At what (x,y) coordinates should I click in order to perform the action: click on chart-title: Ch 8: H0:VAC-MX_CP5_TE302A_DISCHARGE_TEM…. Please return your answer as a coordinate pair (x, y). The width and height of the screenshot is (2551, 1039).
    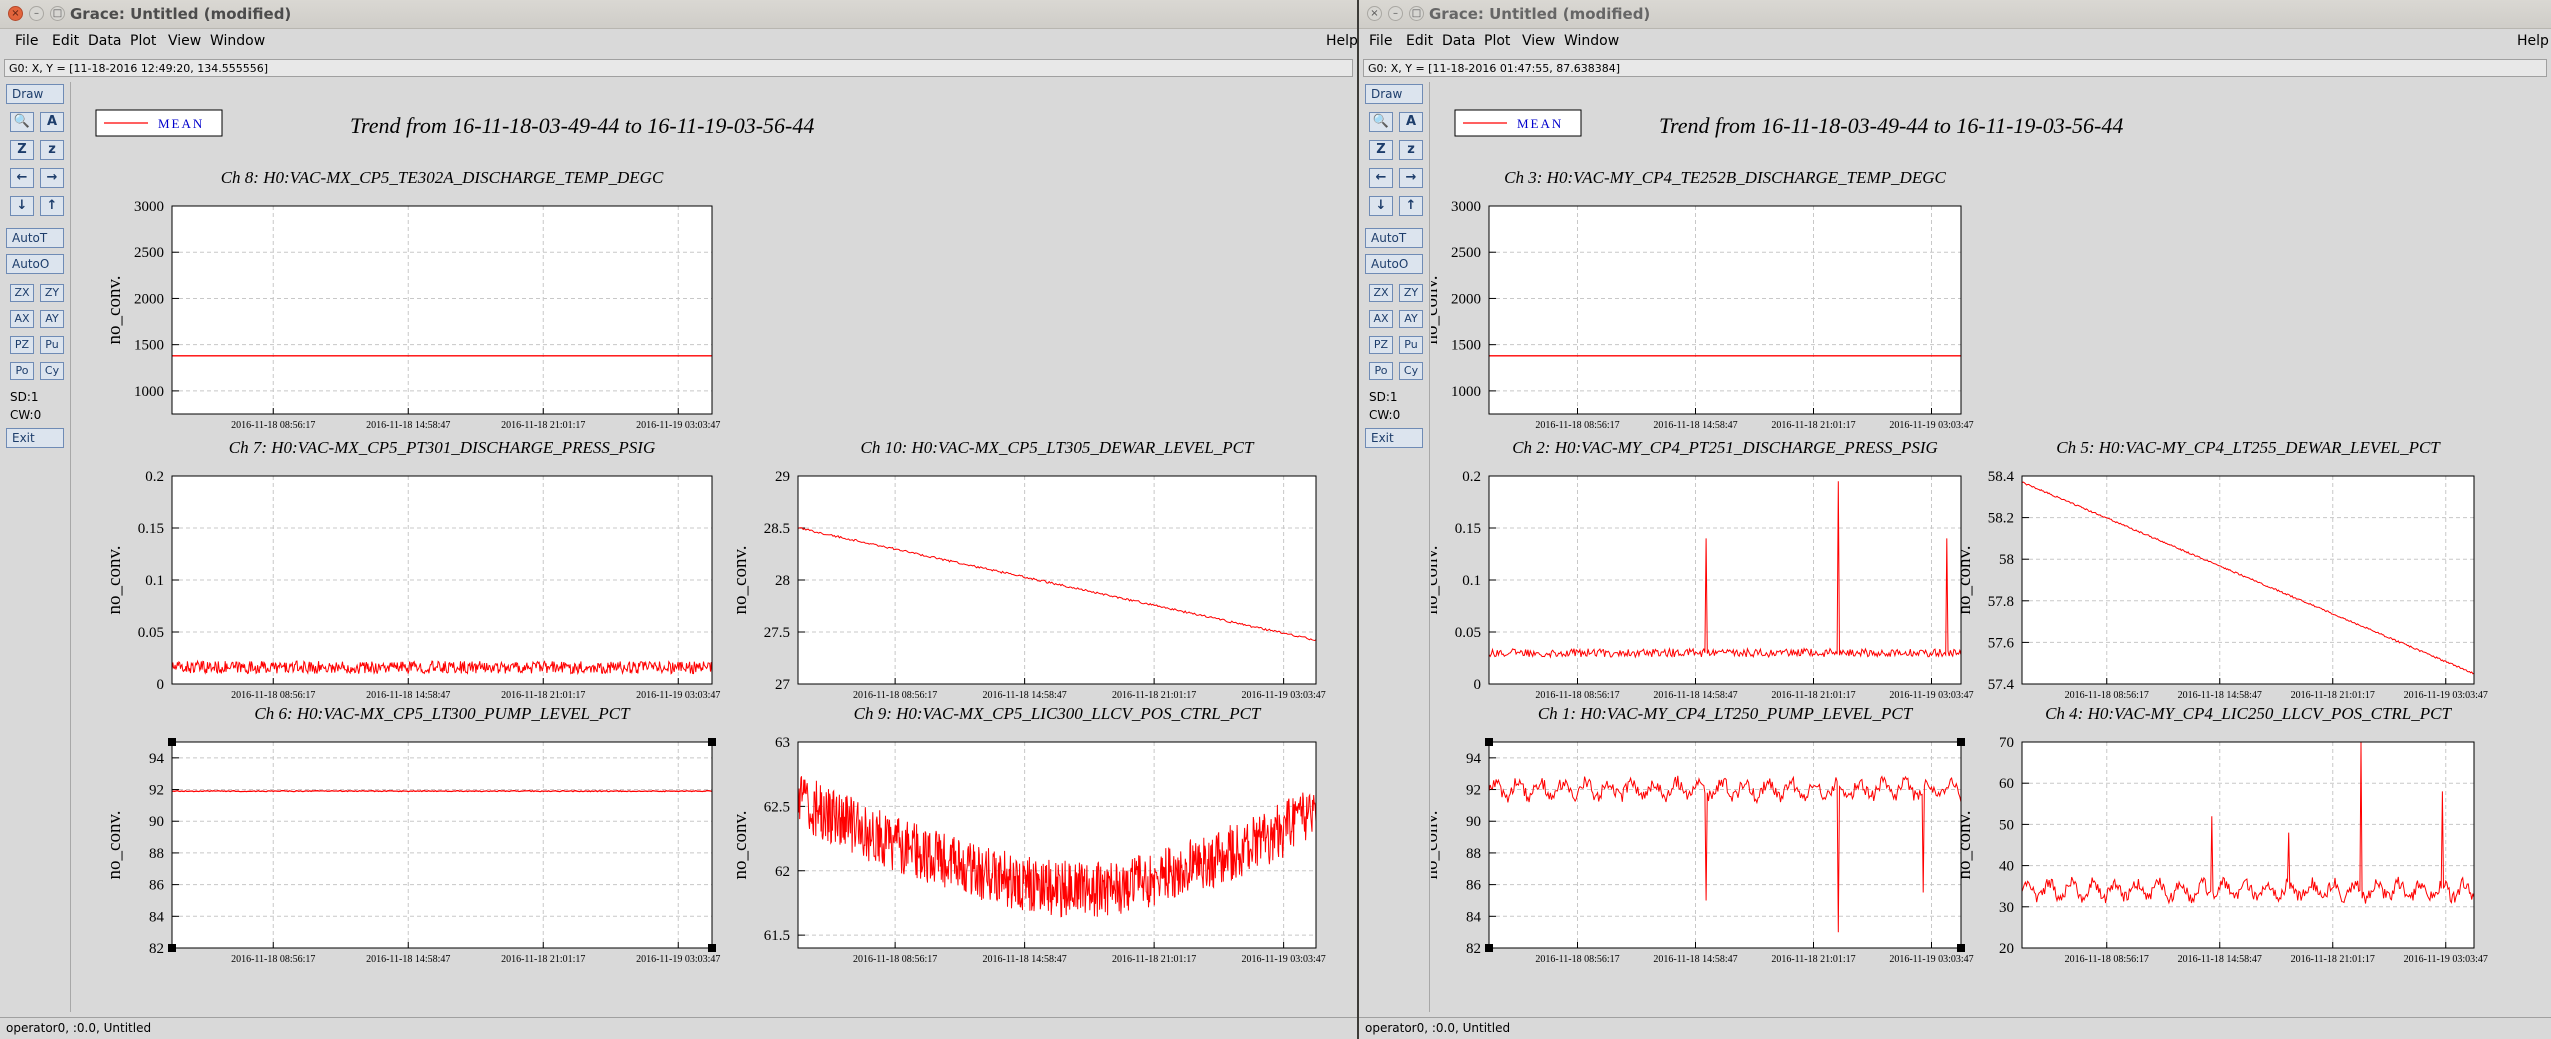
    Looking at the image, I should click on (442, 177).